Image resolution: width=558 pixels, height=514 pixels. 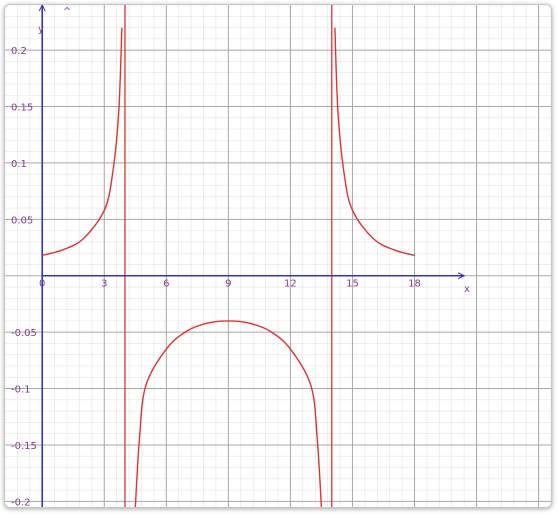 I want to click on y-tick-label: 0.05, so click(x=22, y=220).